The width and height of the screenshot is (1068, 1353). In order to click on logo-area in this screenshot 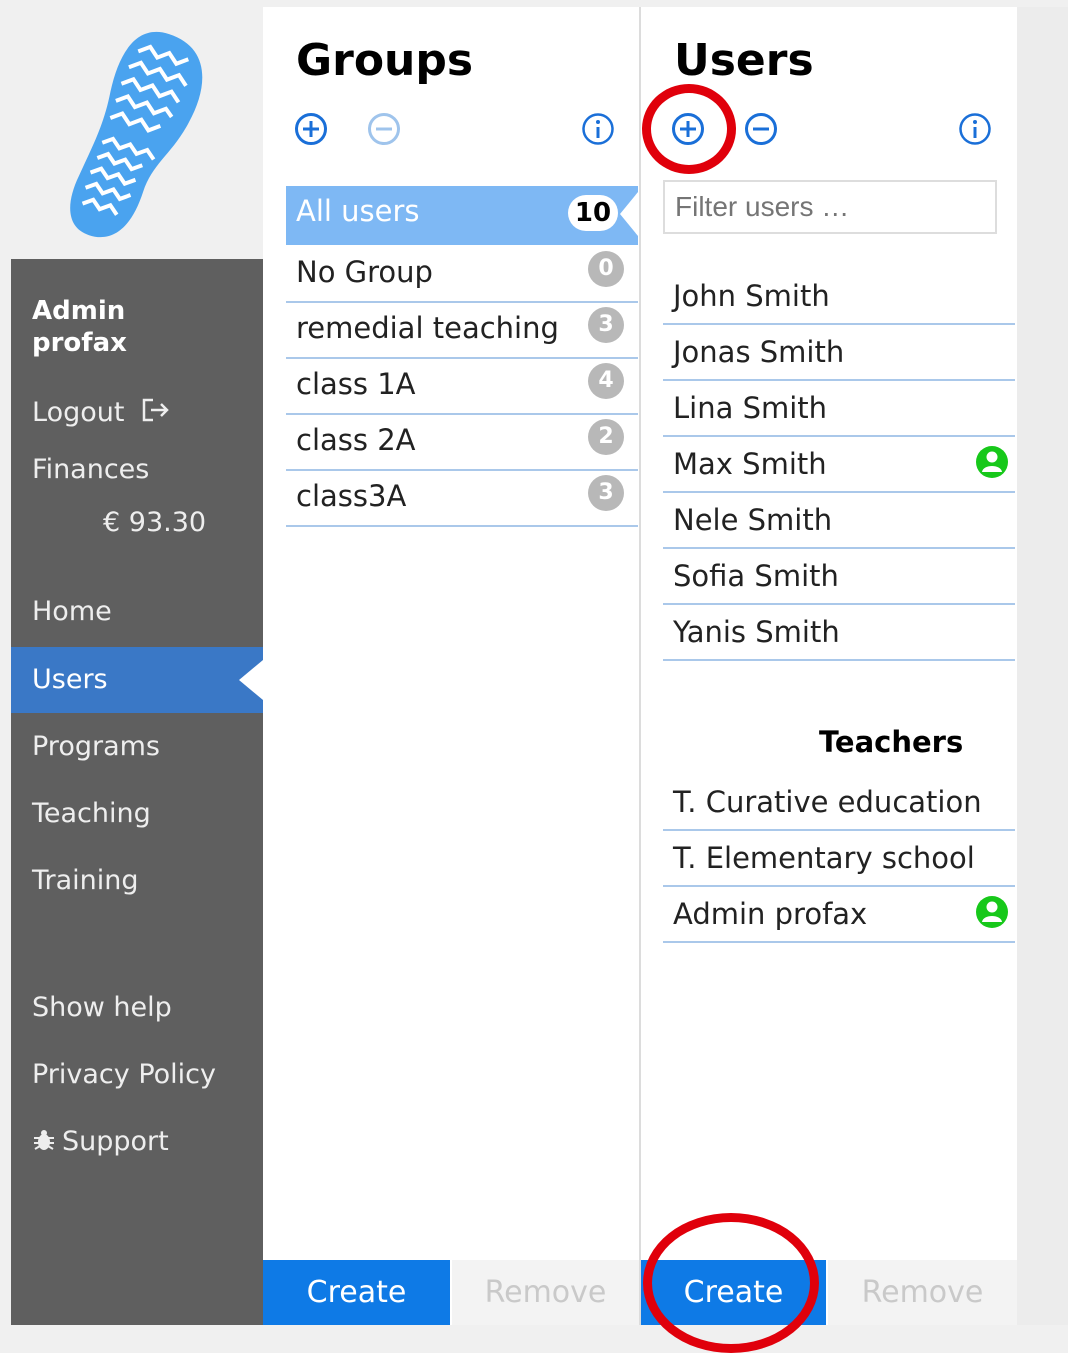, I will do `click(137, 133)`.